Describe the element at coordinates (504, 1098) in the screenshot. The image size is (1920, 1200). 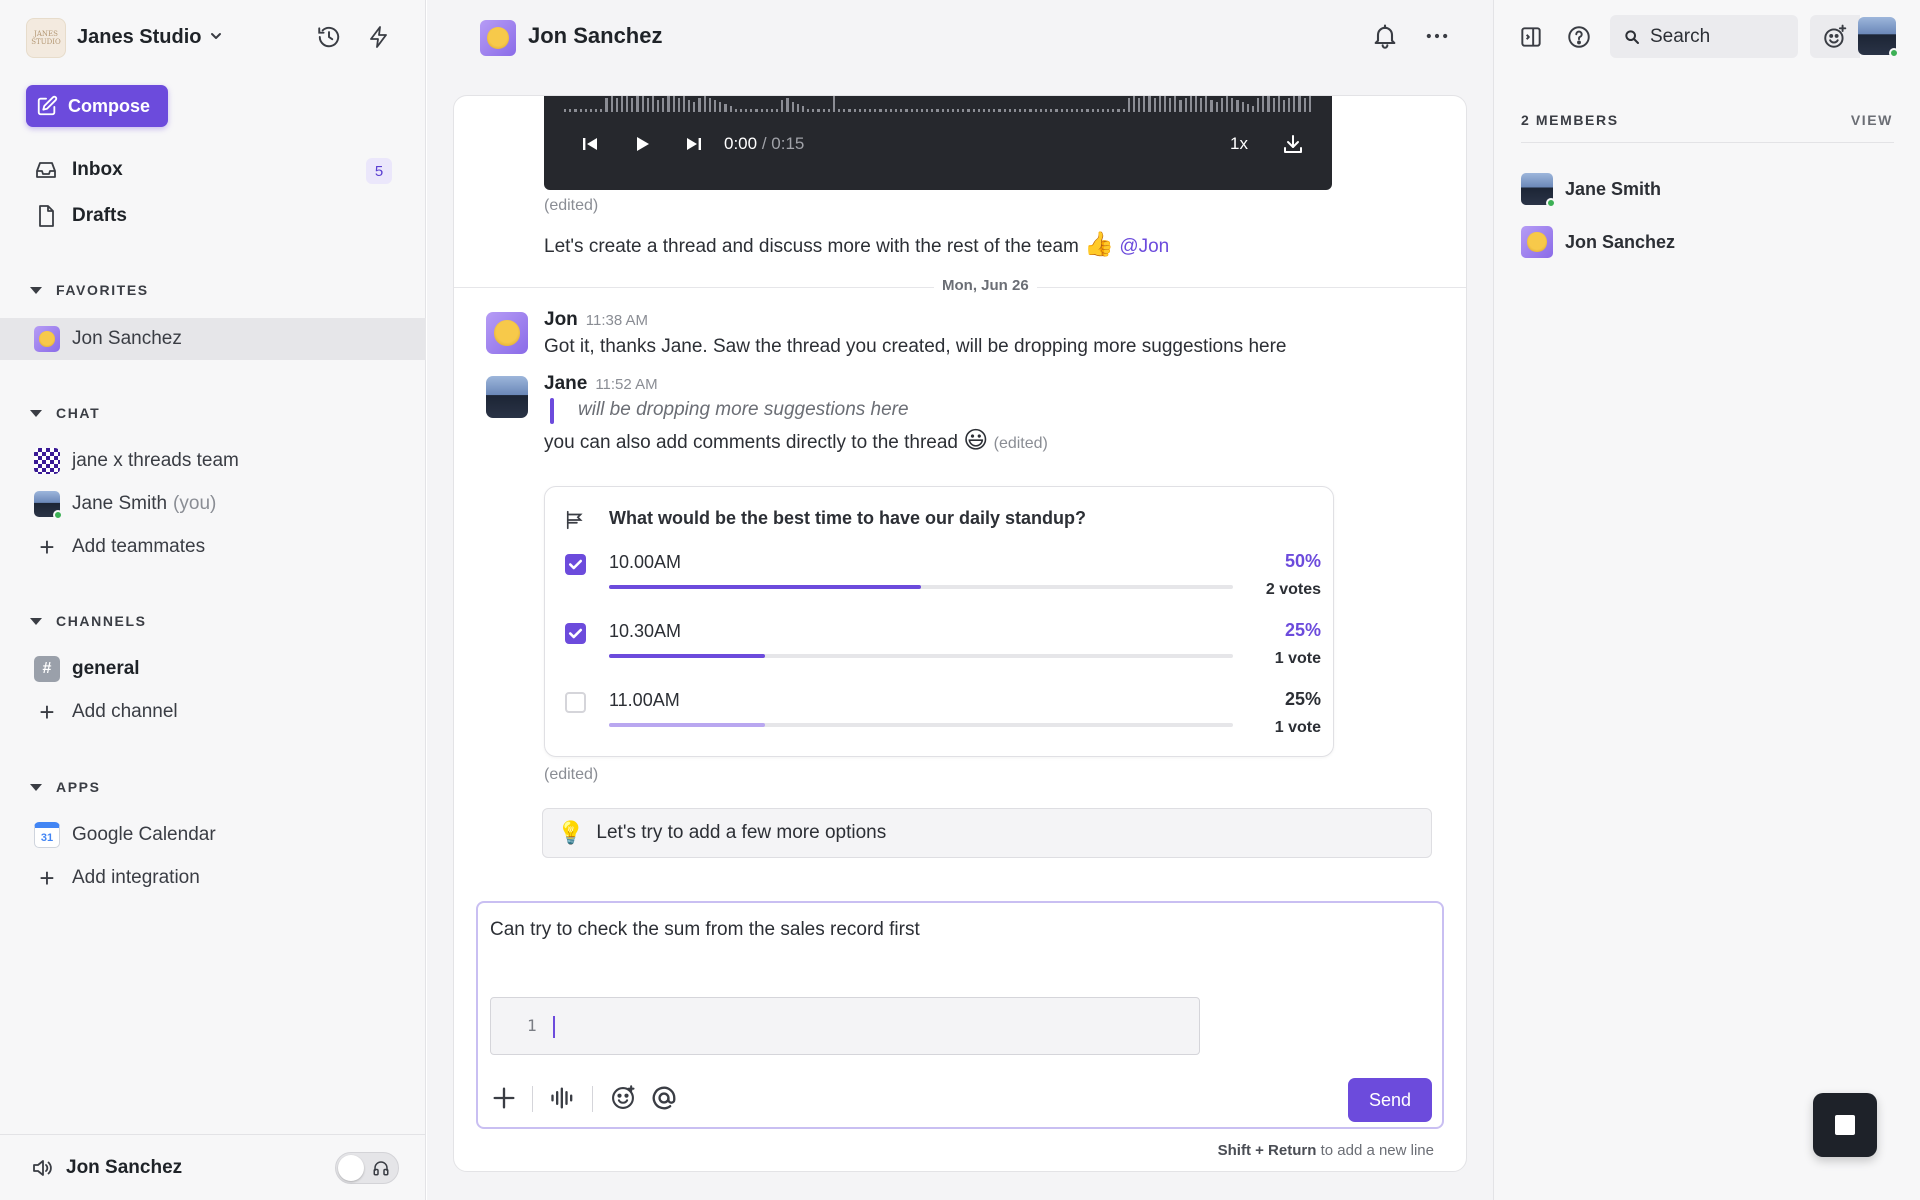
I see `plus-icon` at that location.